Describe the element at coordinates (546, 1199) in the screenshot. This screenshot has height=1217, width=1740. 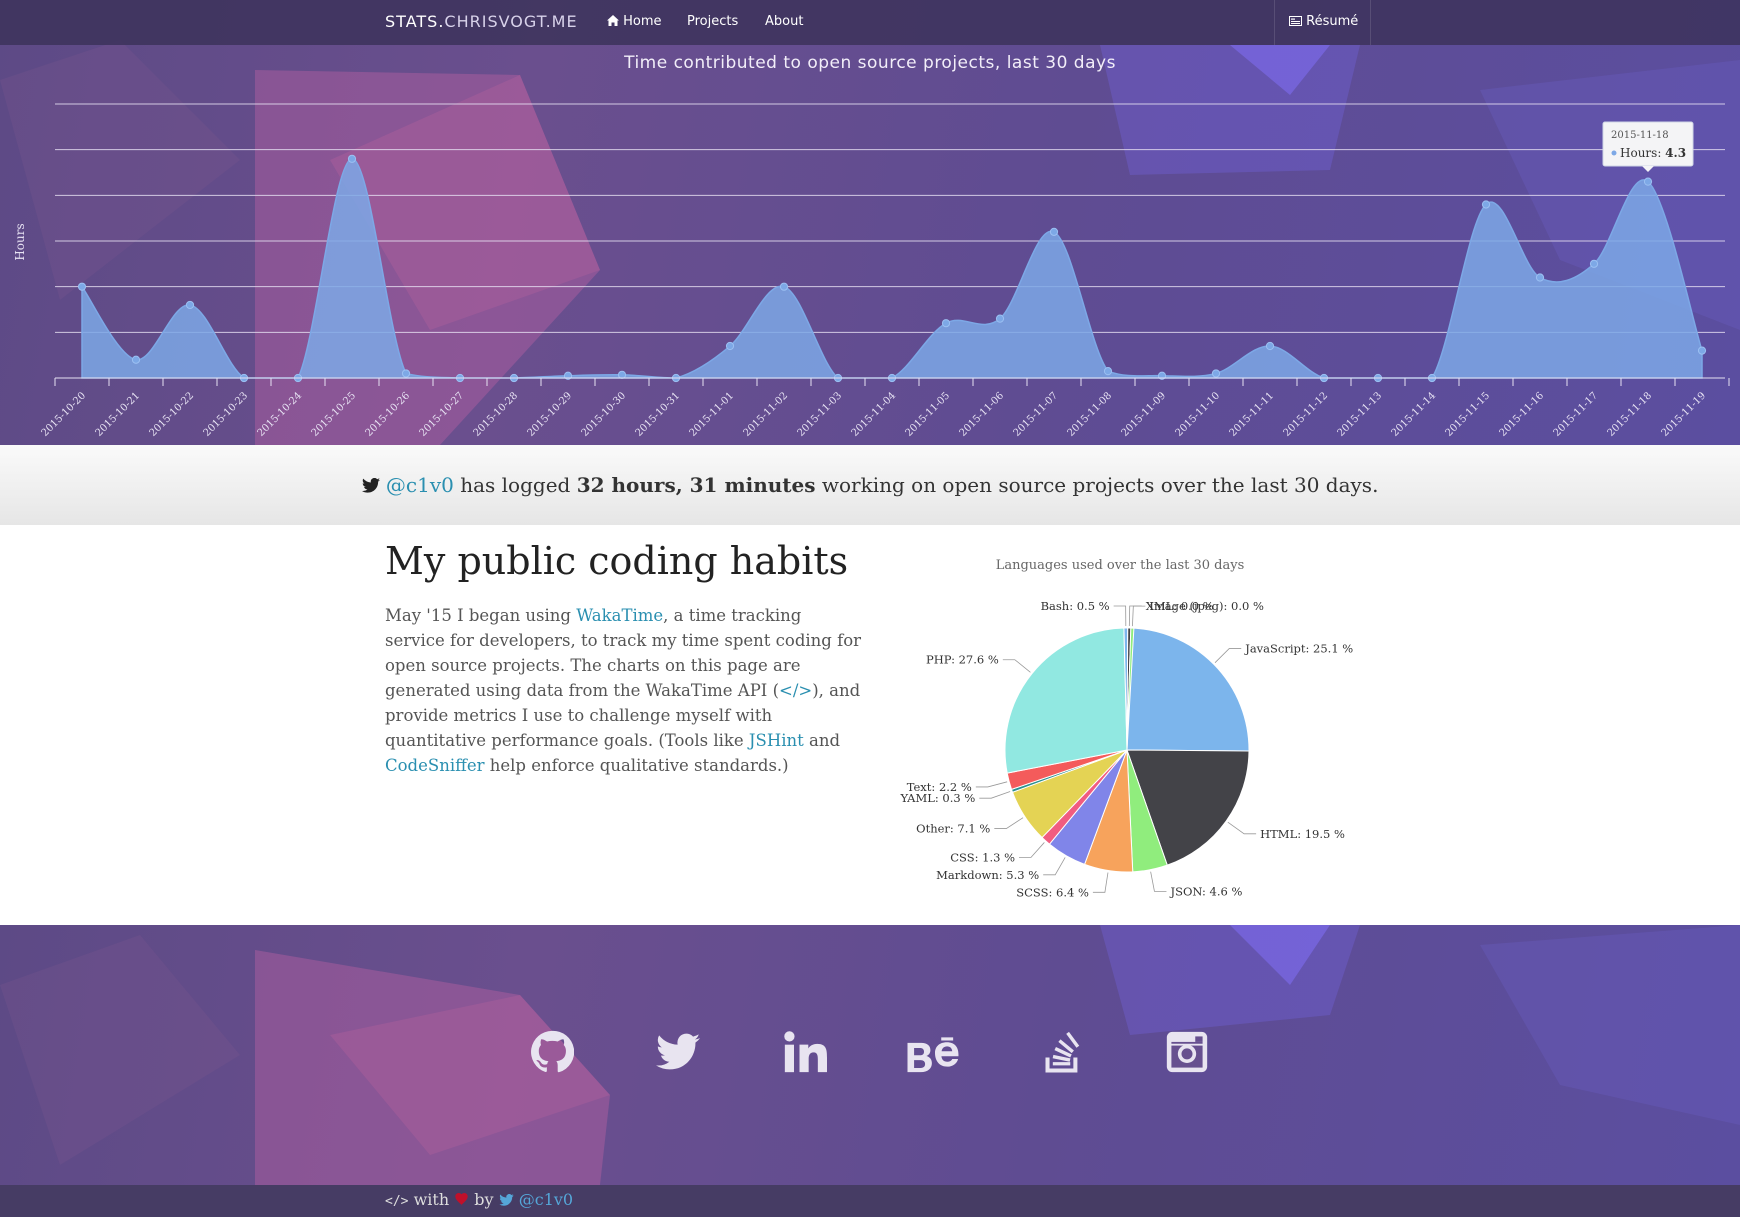
I see `footer-twitter-link: @c1v0` at that location.